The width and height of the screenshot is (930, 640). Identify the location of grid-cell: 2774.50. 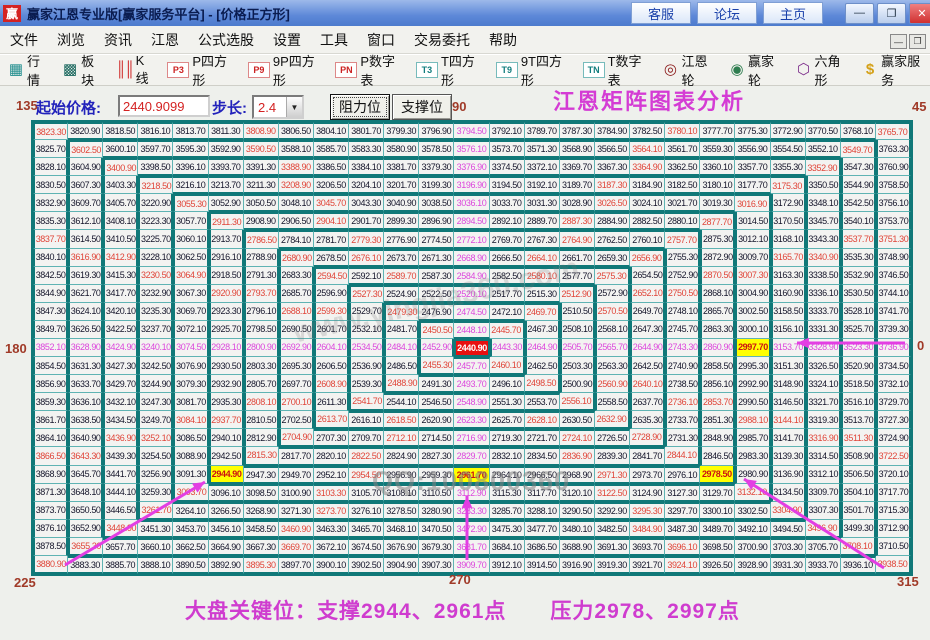
(437, 239).